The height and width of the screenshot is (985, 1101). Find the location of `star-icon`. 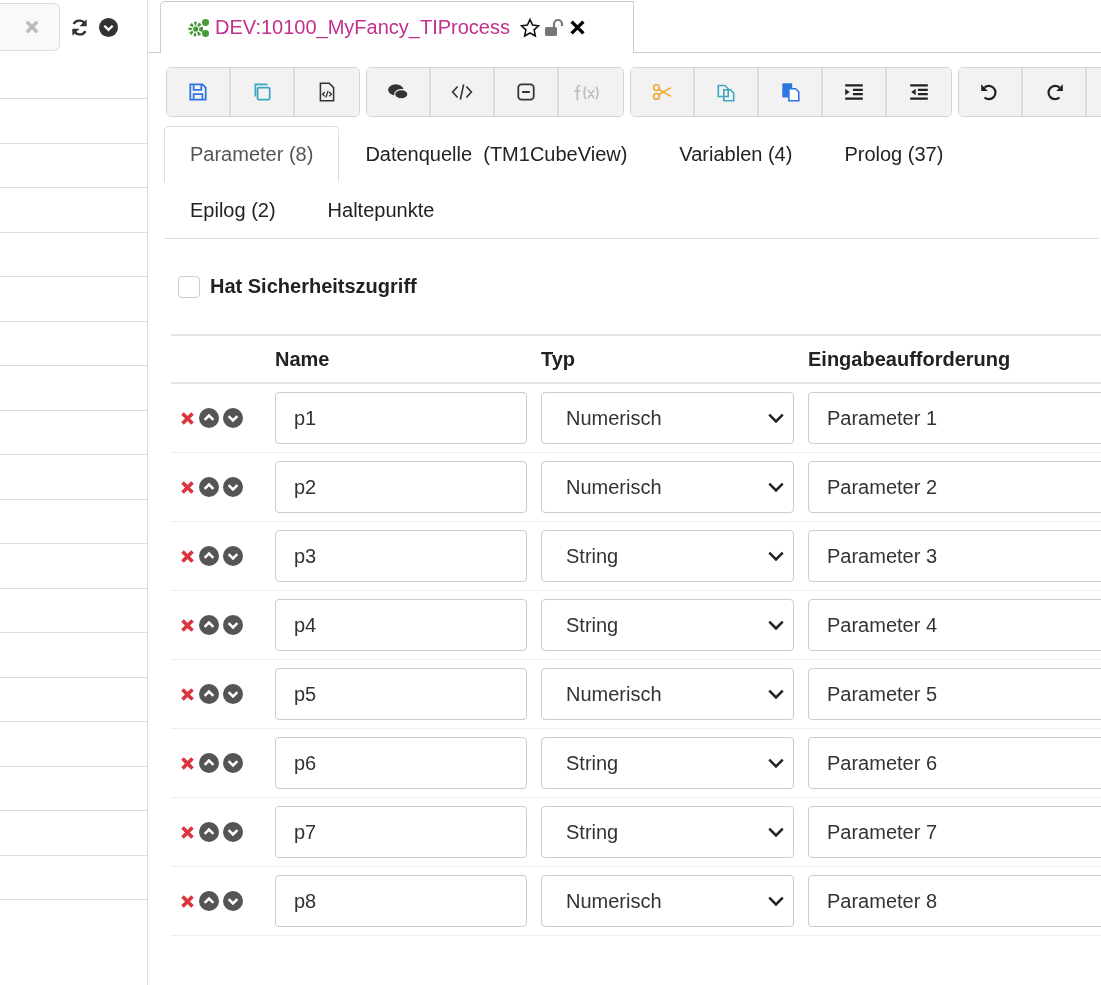

star-icon is located at coordinates (529, 27).